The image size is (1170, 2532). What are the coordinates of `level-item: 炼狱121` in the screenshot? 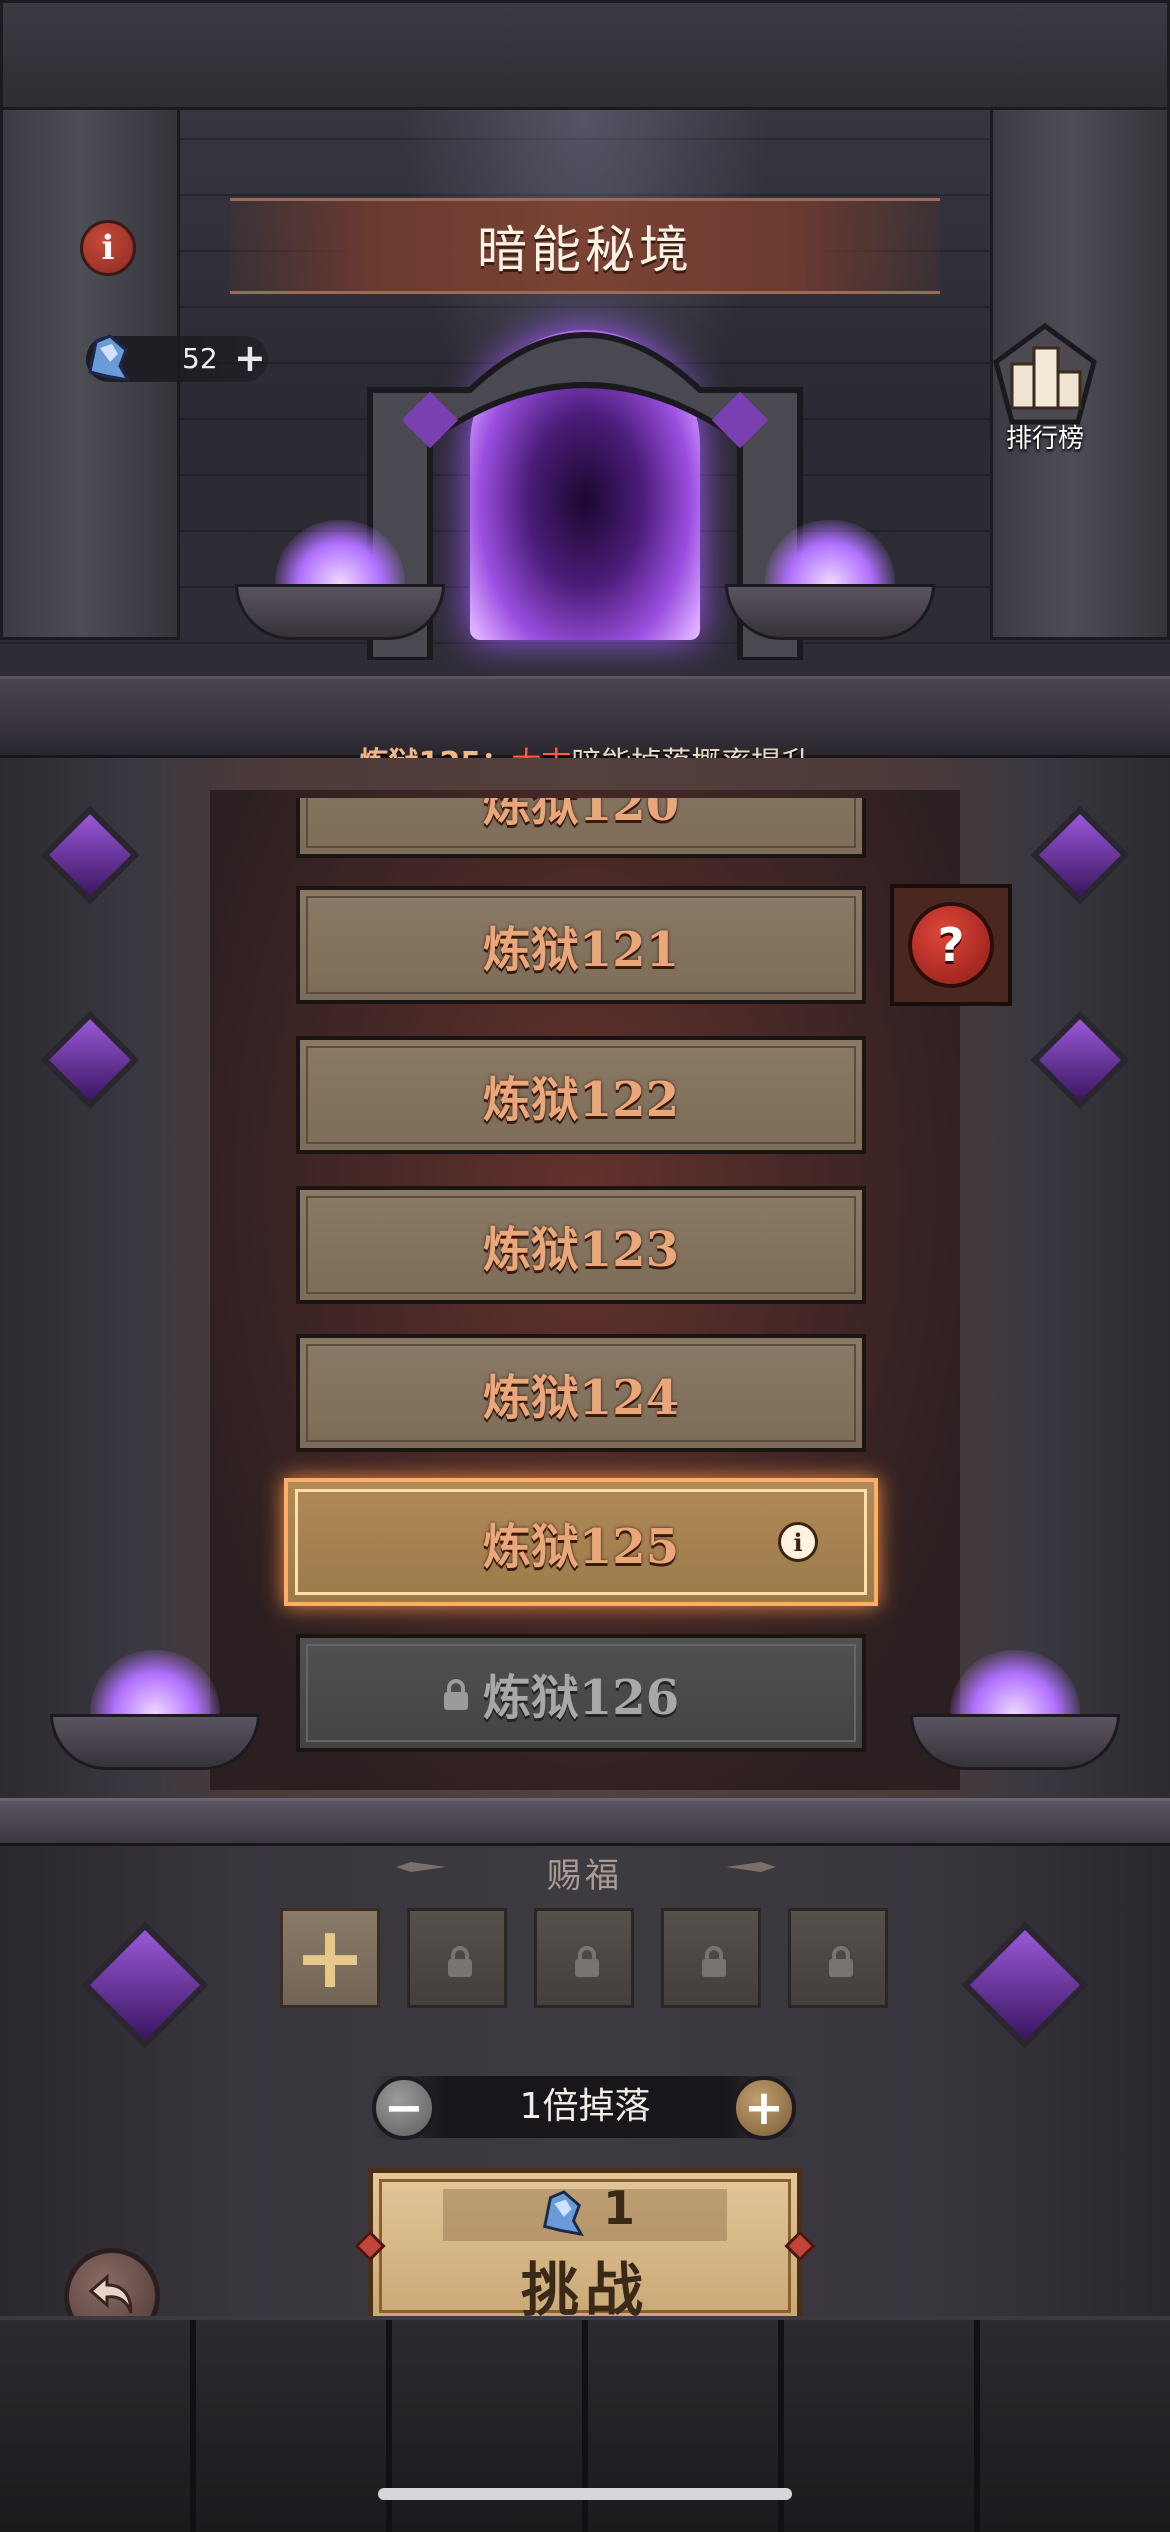 It's located at (581, 945).